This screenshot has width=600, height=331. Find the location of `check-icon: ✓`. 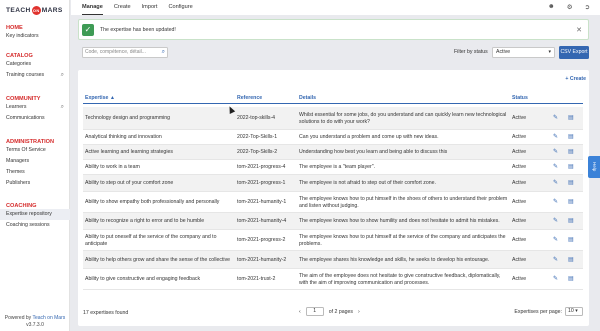

check-icon: ✓ is located at coordinates (88, 29).